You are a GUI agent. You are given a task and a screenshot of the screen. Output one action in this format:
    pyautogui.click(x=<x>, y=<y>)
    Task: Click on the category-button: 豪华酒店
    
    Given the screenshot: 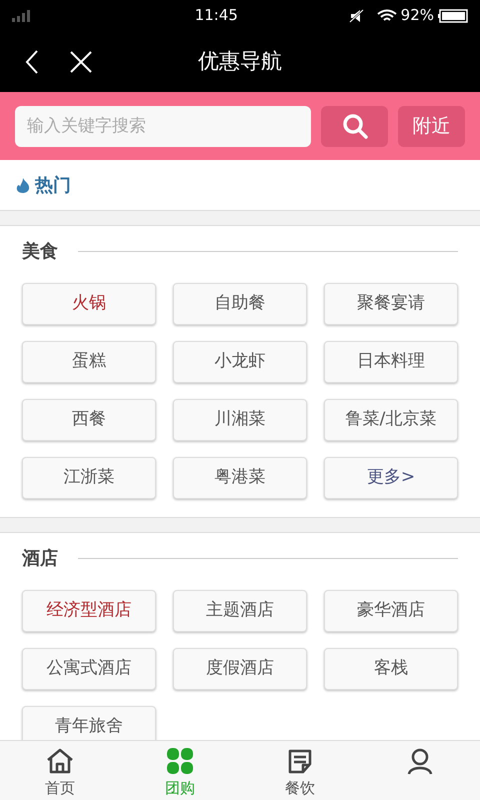 What is the action you would take?
    pyautogui.click(x=391, y=611)
    